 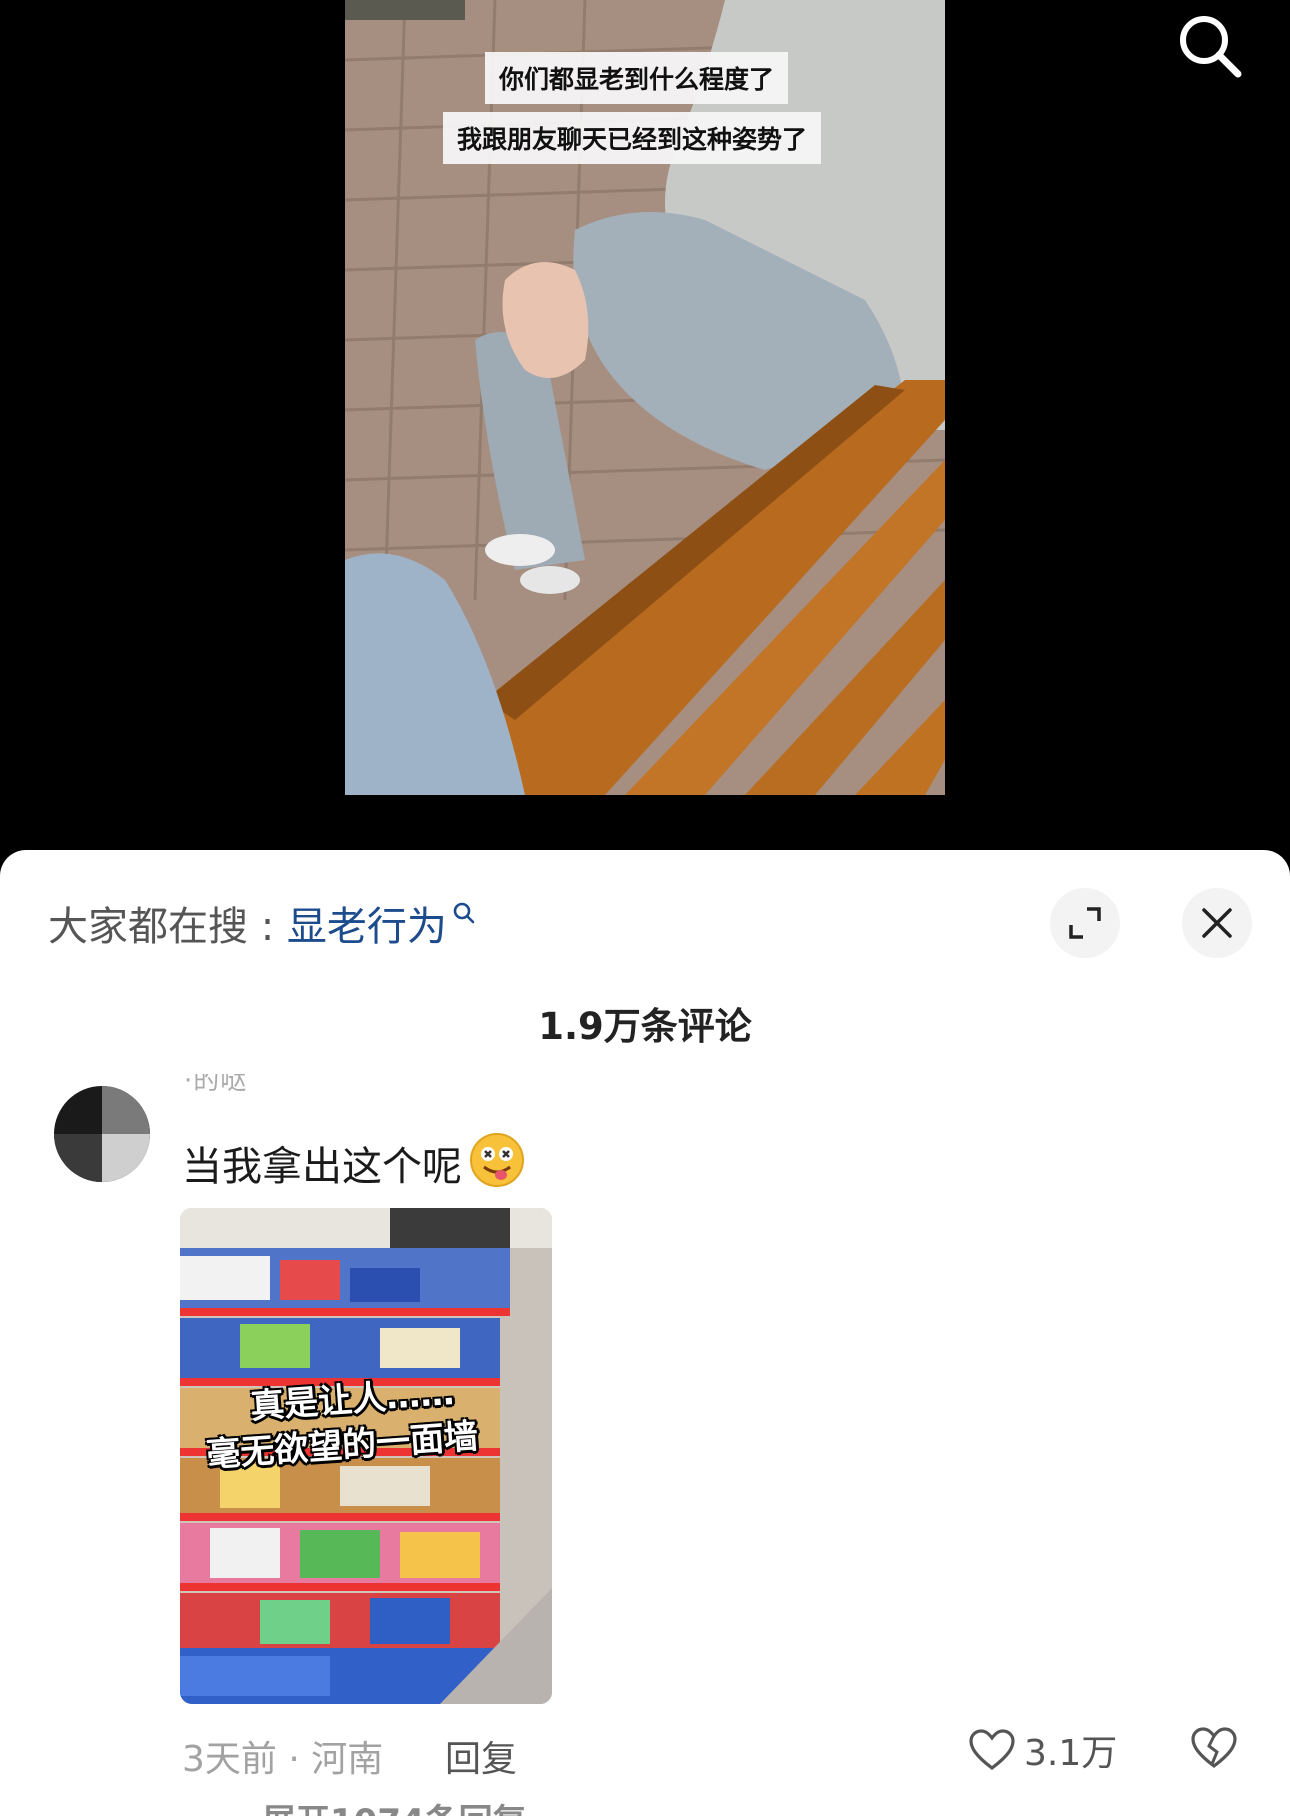 I want to click on expand-icon, so click(x=1085, y=923).